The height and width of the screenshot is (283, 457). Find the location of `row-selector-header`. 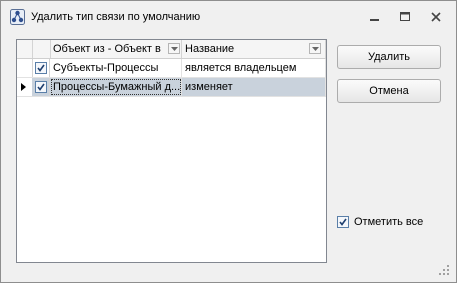

row-selector-header is located at coordinates (25, 49).